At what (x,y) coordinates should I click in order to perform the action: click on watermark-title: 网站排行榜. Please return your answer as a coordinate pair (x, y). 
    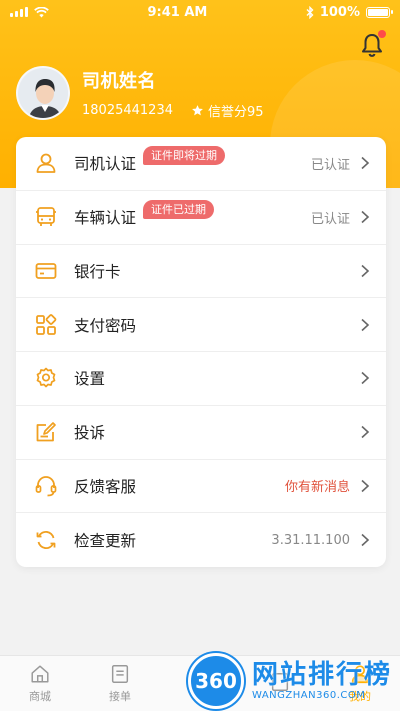
    Looking at the image, I should click on (322, 675).